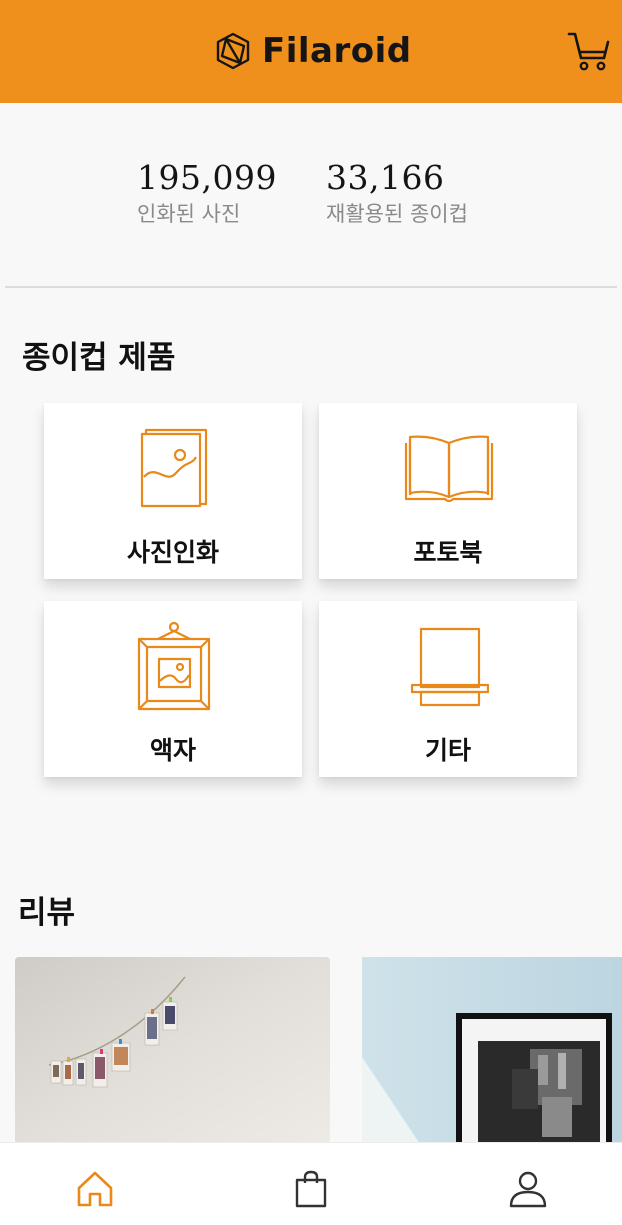 The height and width of the screenshot is (1225, 622). What do you see at coordinates (448, 552) in the screenshot?
I see `product-label: 포토북` at bounding box center [448, 552].